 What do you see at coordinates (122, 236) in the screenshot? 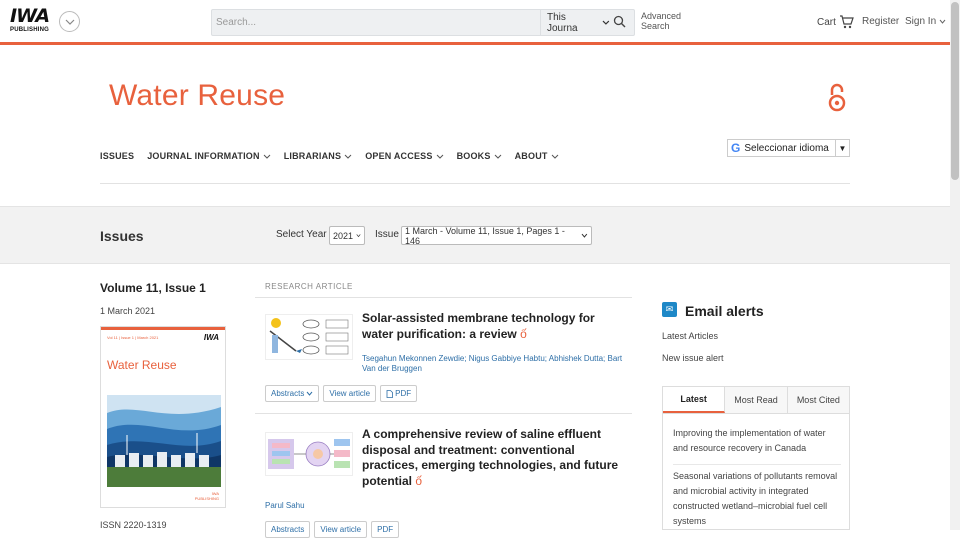
I see `issues-heading: Issues` at bounding box center [122, 236].